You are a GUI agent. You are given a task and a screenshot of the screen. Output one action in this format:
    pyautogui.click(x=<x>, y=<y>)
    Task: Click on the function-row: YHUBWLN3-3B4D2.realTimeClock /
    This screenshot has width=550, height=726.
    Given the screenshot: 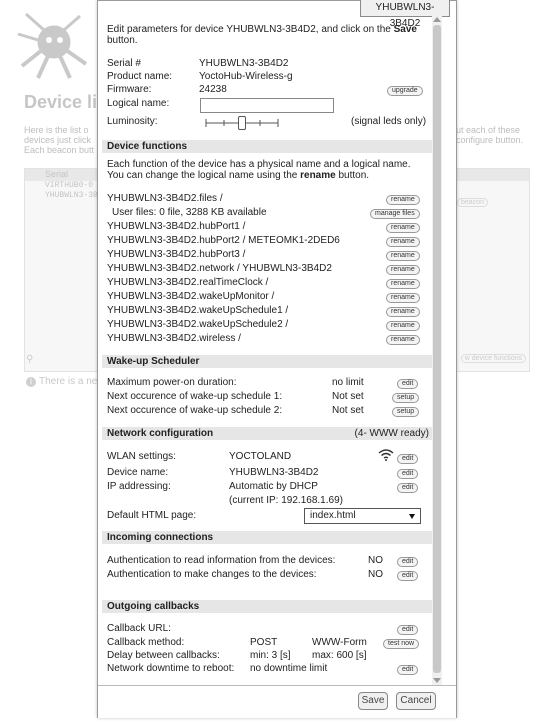 What is the action you would take?
    pyautogui.click(x=188, y=282)
    